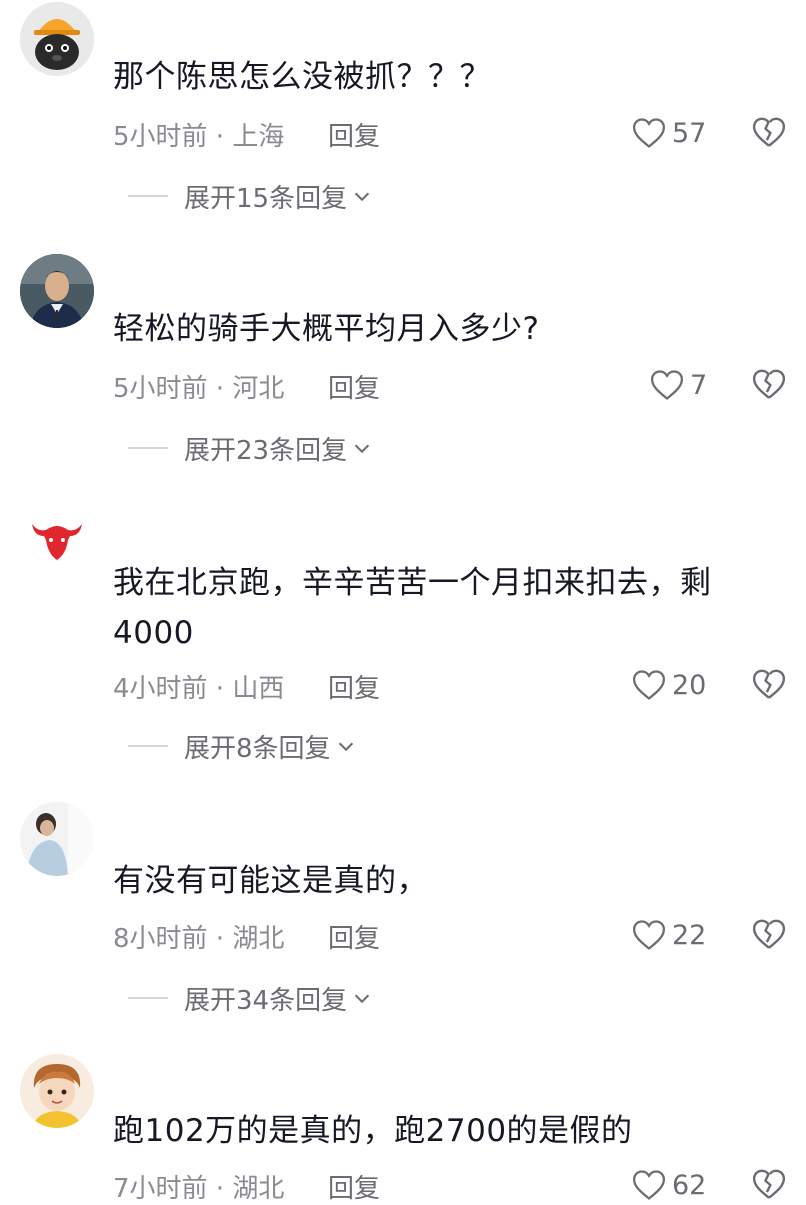 The height and width of the screenshot is (1205, 806). I want to click on expand-replies-label: 展开23条回复, so click(266, 450).